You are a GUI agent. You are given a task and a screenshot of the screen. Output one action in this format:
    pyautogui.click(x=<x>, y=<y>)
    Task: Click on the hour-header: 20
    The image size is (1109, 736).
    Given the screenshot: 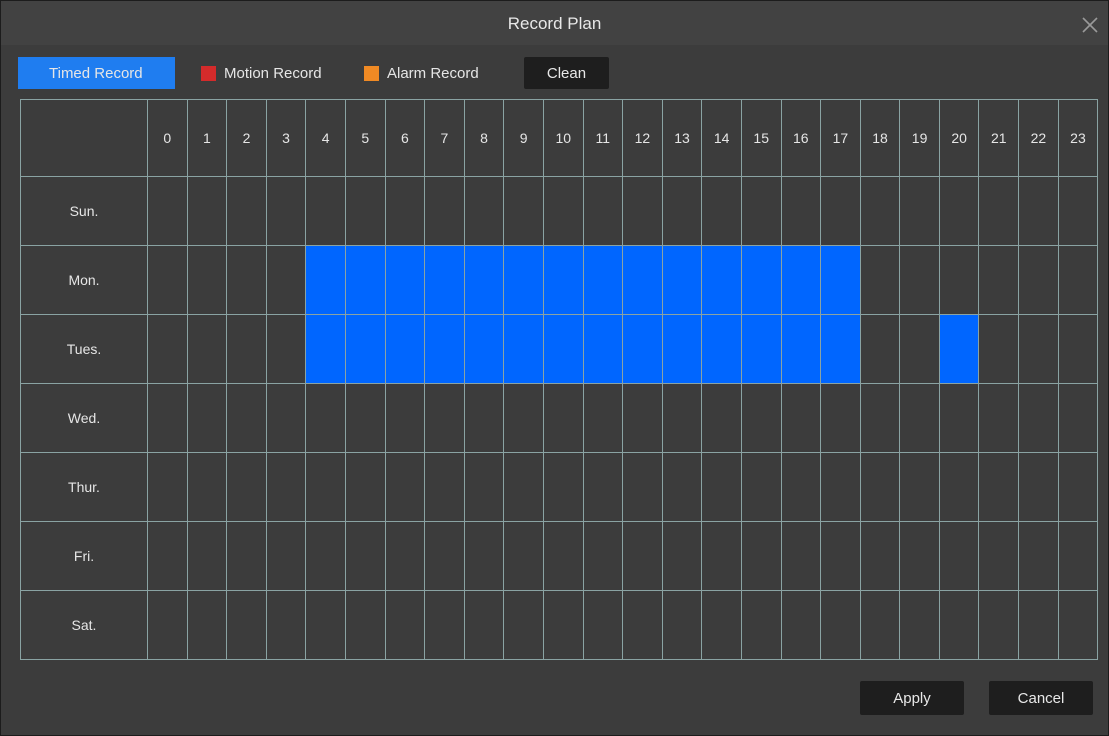 What is the action you would take?
    pyautogui.click(x=959, y=138)
    